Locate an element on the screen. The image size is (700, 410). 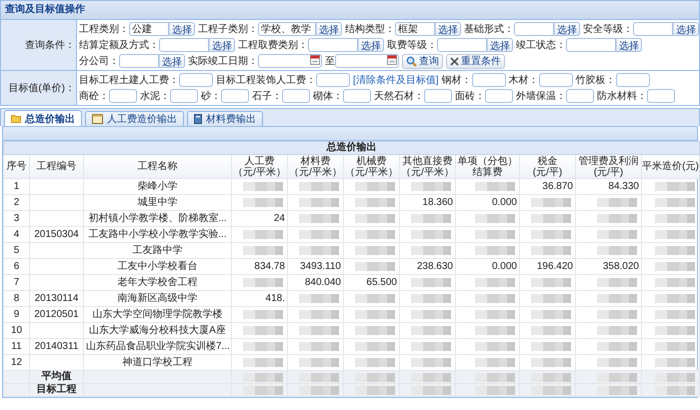
column-header: 序号 is located at coordinates (17, 166).